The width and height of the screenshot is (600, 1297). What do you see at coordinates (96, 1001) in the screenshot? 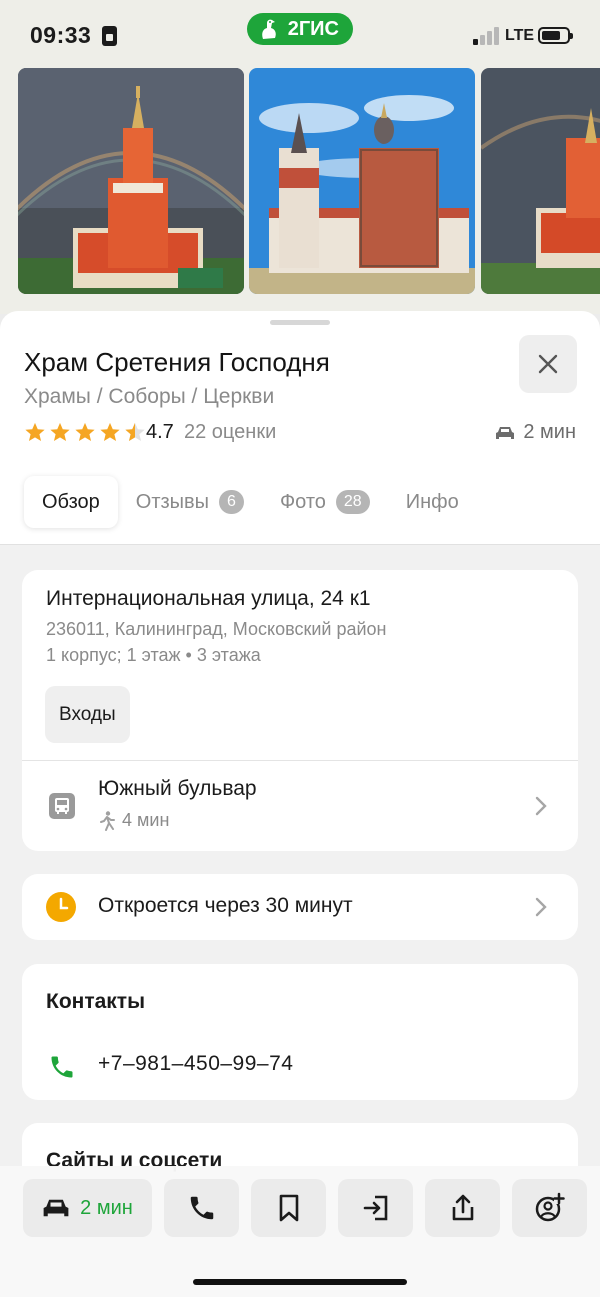
I see `contacts-title: Контакты` at bounding box center [96, 1001].